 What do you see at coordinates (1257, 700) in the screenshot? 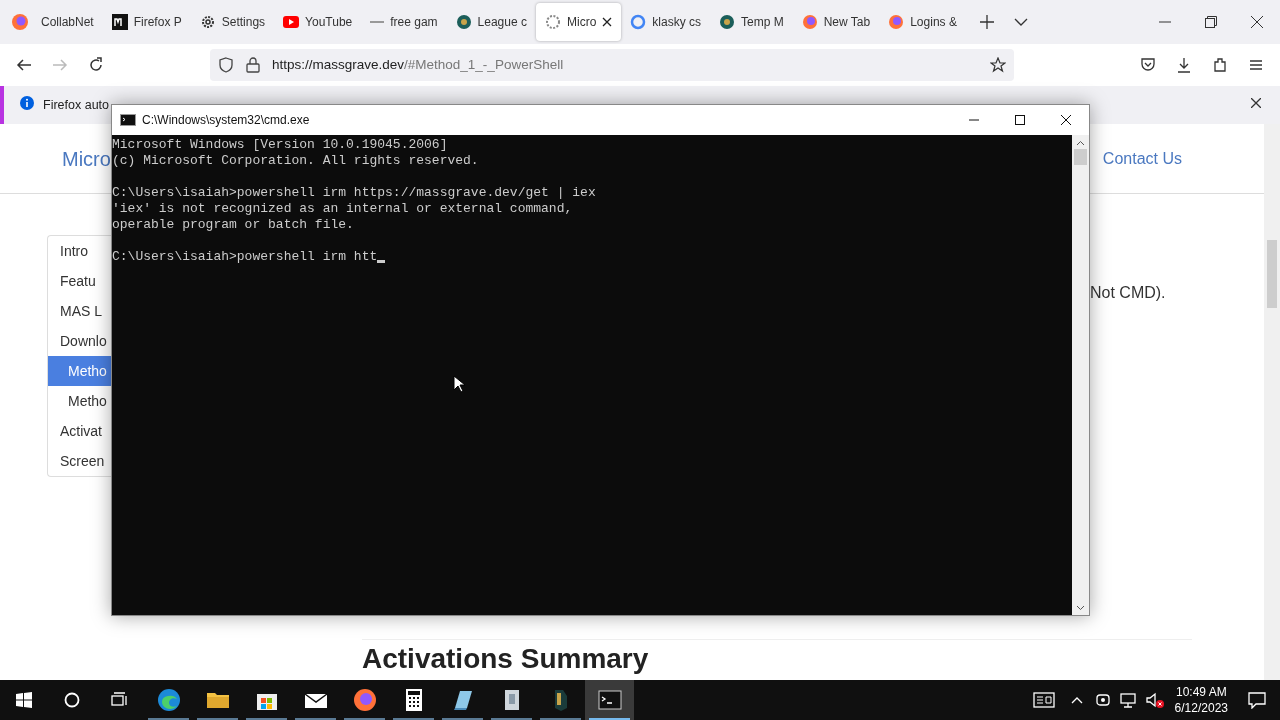
I see `notification-icon` at bounding box center [1257, 700].